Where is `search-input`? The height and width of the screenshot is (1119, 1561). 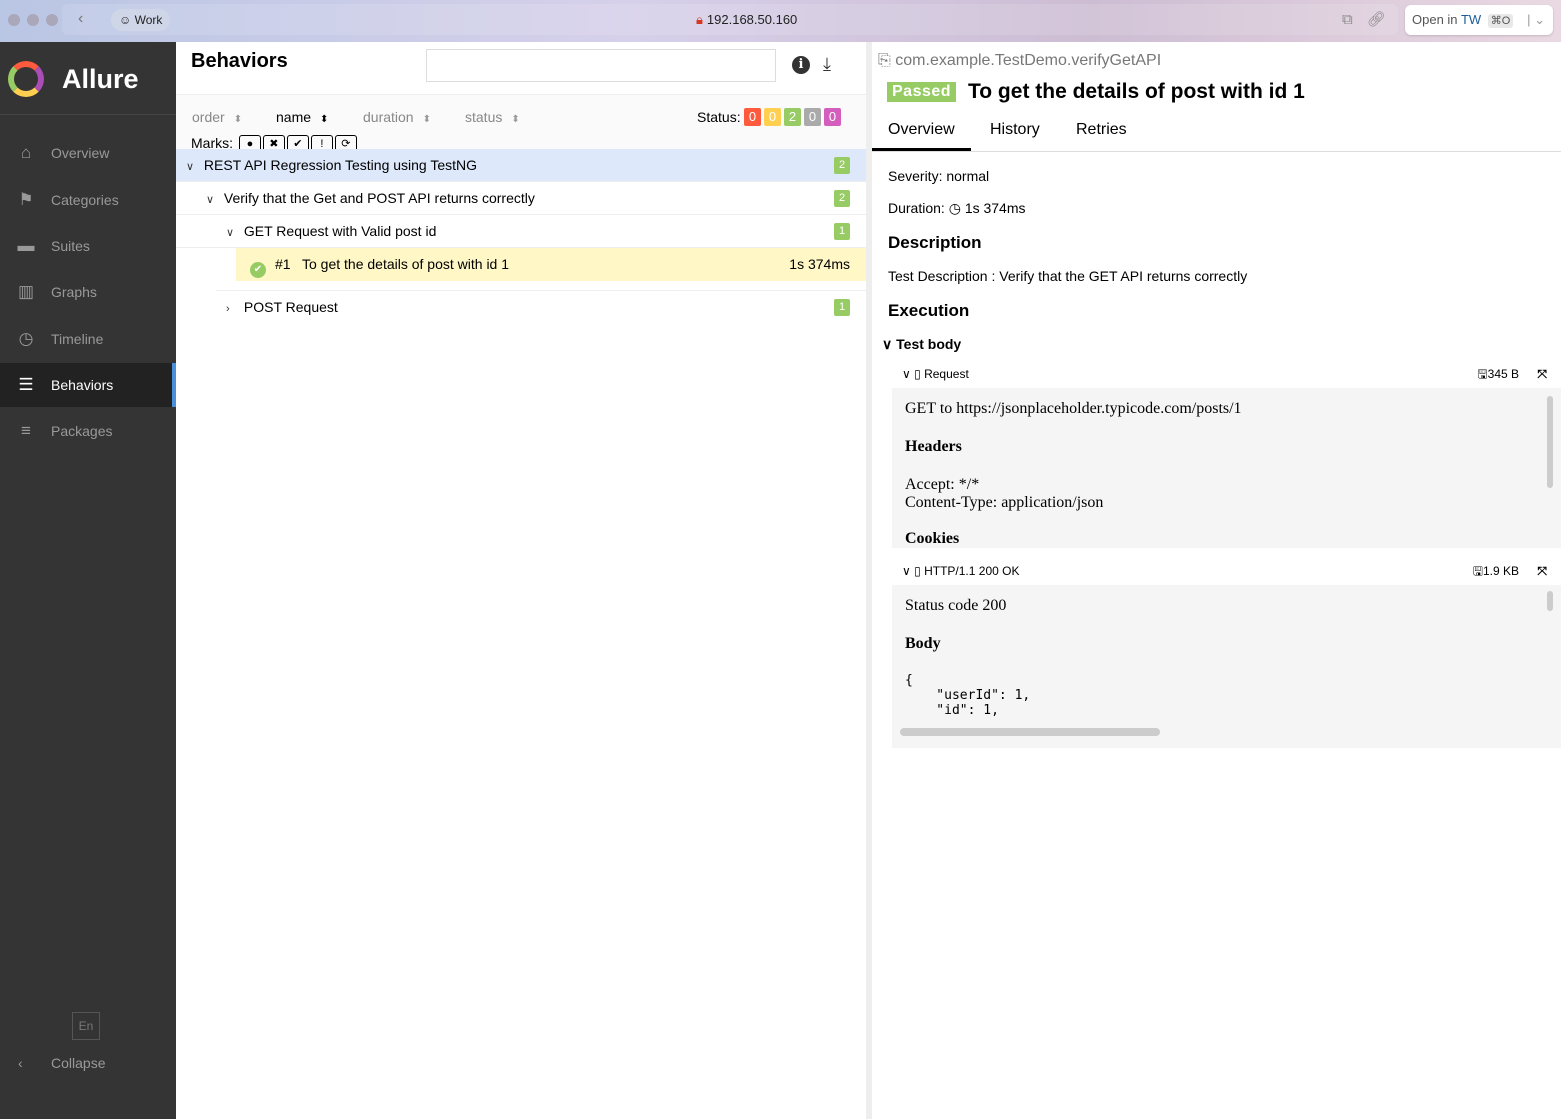
search-input is located at coordinates (601, 65).